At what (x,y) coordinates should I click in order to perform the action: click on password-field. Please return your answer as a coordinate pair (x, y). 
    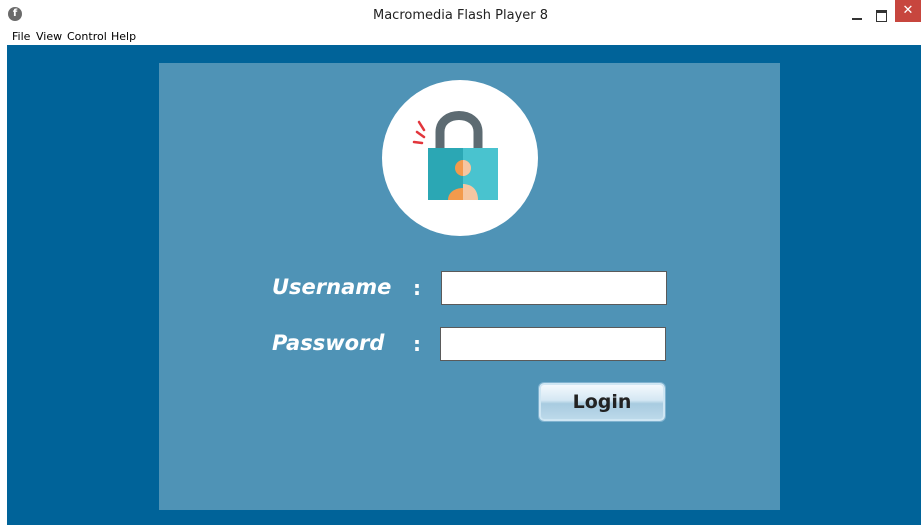
    Looking at the image, I should click on (553, 344).